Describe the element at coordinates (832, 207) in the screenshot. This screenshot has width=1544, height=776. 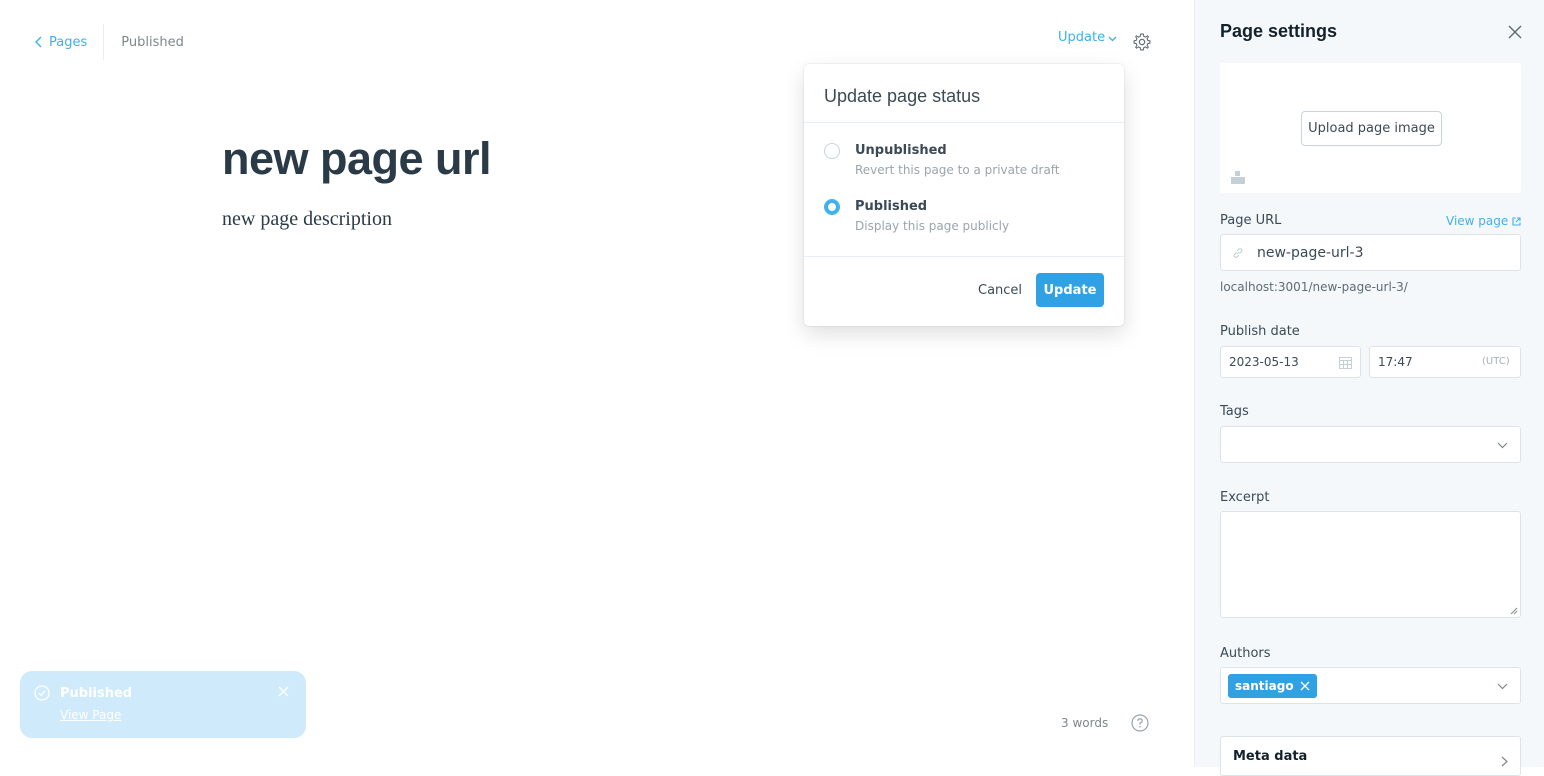
I see `radio-published` at that location.